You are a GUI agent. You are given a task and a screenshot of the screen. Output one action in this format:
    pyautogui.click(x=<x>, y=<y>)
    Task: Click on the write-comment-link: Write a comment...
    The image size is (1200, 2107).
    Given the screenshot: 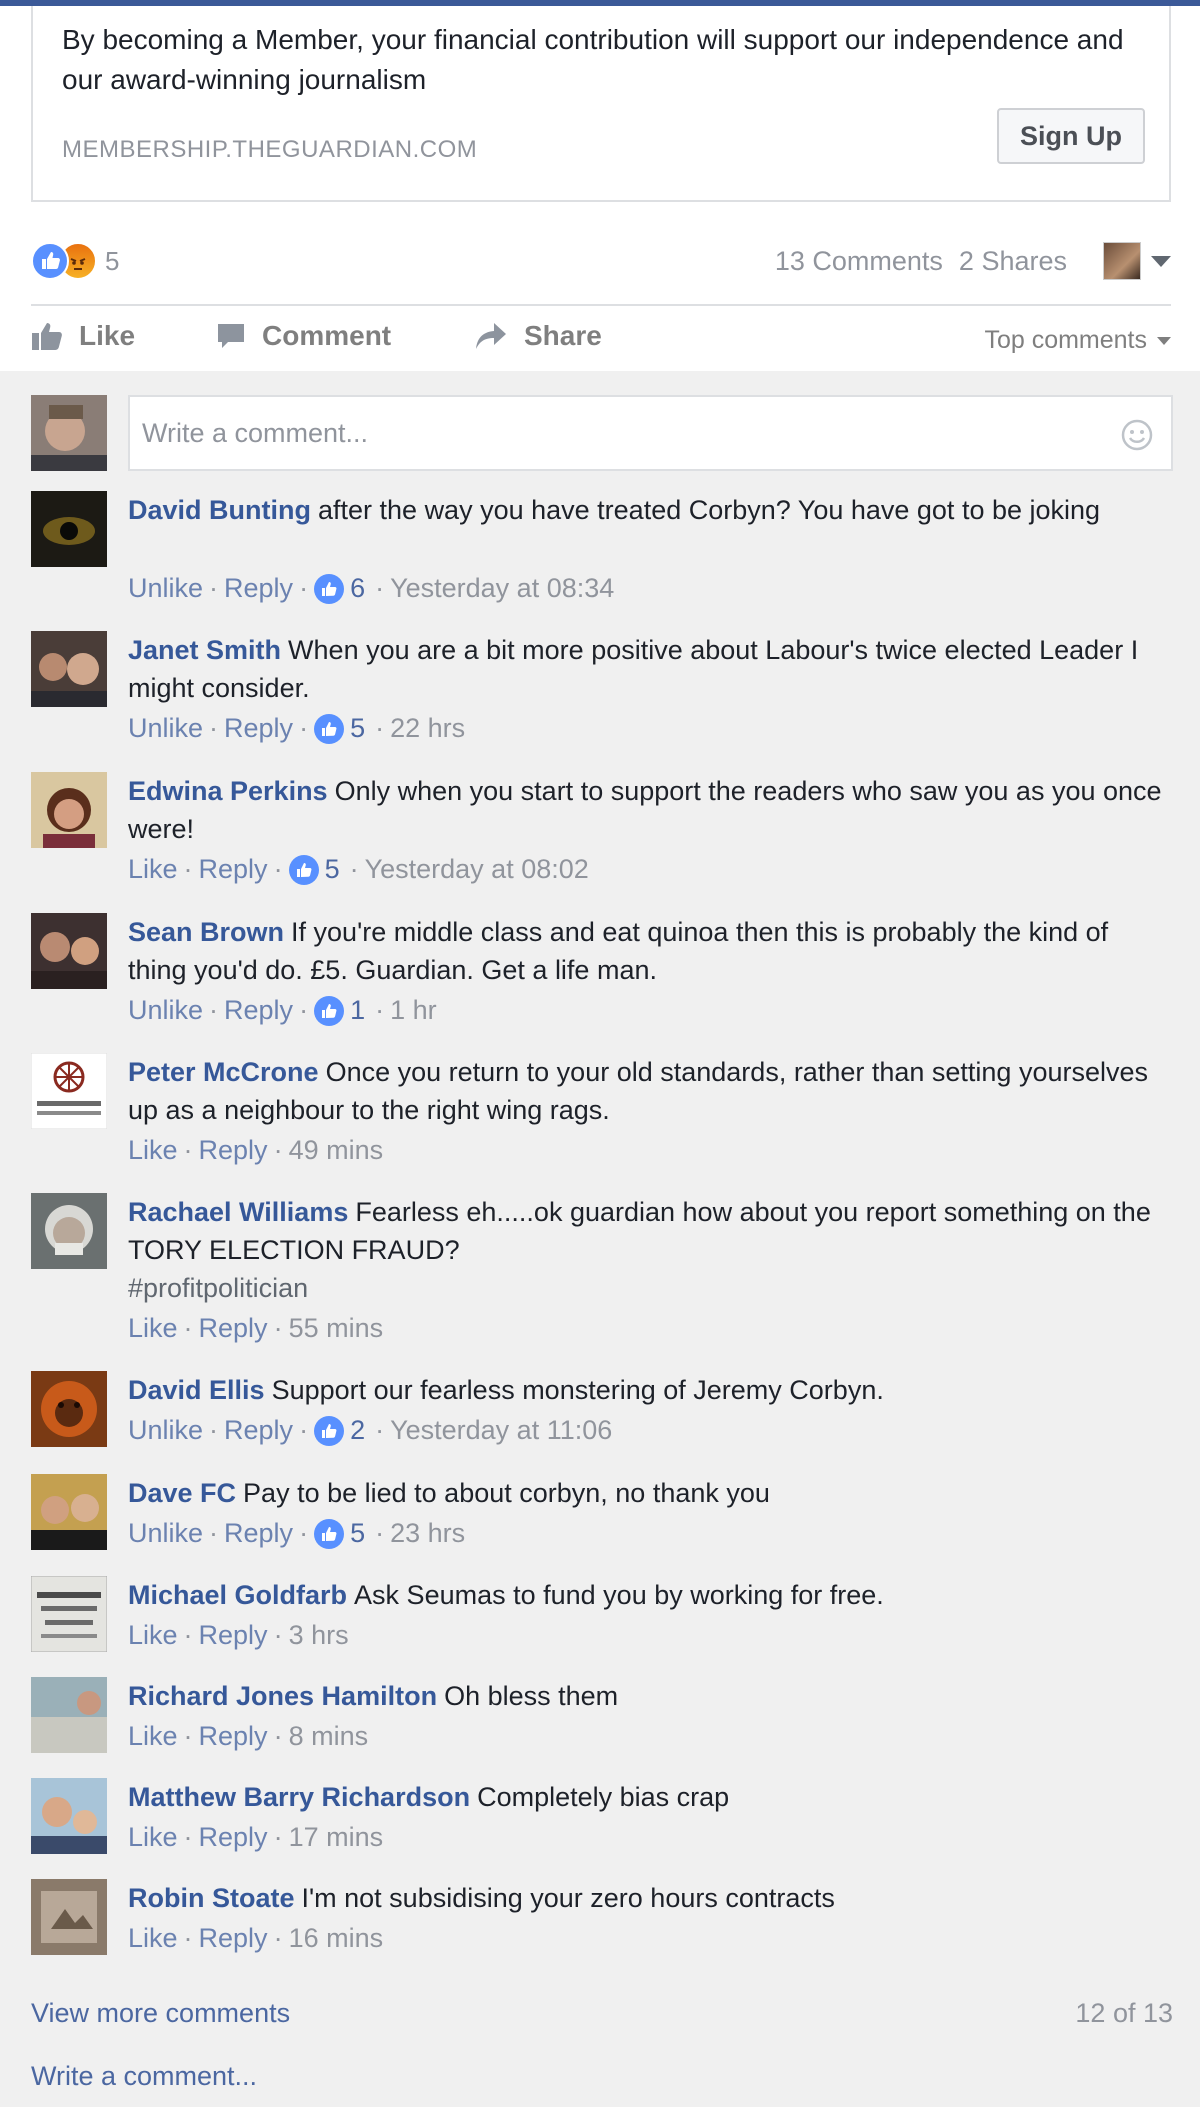 What is the action you would take?
    pyautogui.click(x=144, y=2076)
    